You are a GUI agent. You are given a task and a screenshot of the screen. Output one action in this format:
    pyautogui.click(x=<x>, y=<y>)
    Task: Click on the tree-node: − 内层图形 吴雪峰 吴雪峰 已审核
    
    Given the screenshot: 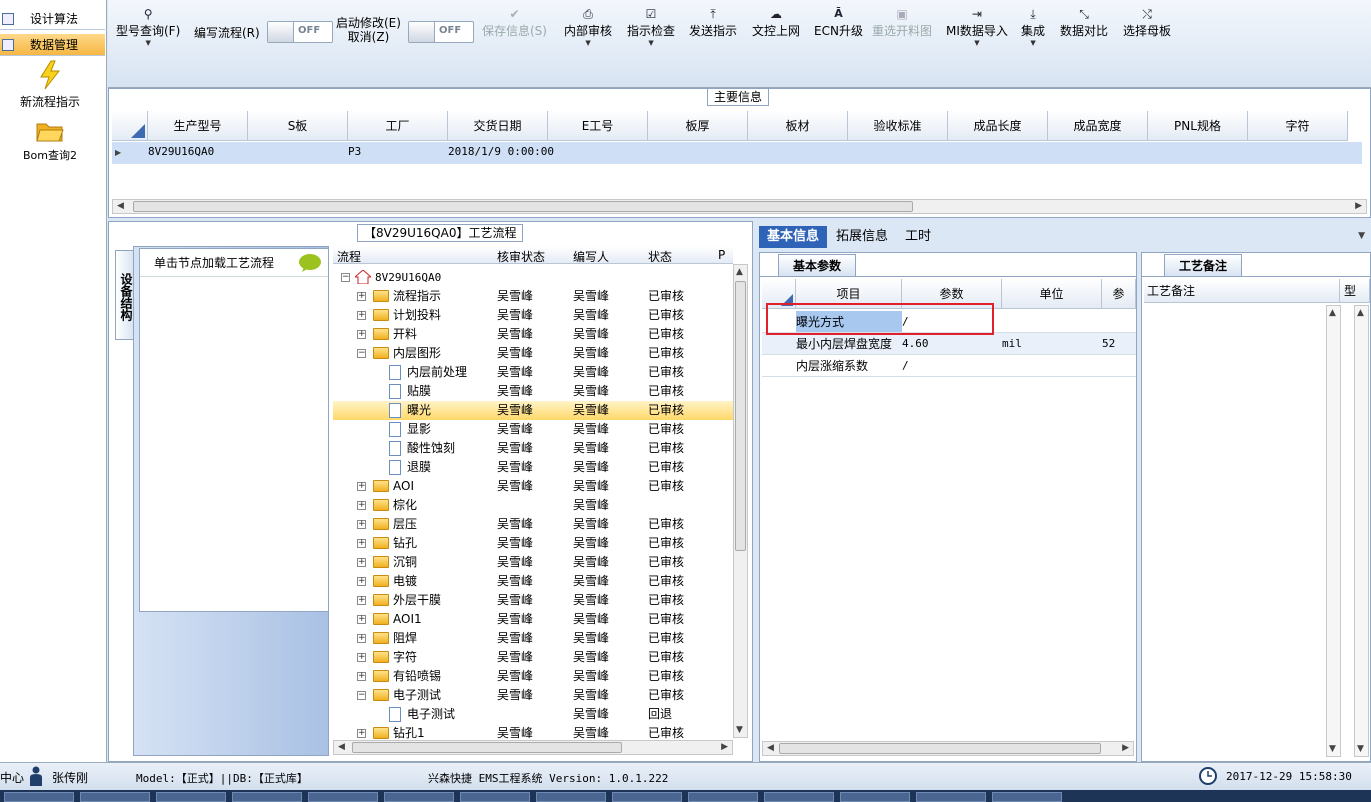 What is the action you would take?
    pyautogui.click(x=533, y=353)
    